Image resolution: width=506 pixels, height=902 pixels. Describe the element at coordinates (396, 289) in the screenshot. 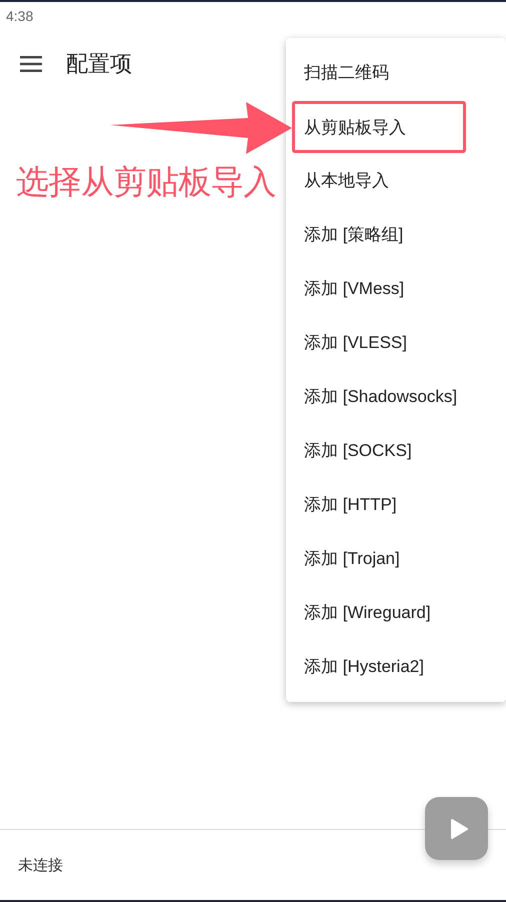

I see `menu-item: 添加 [VMess]` at that location.